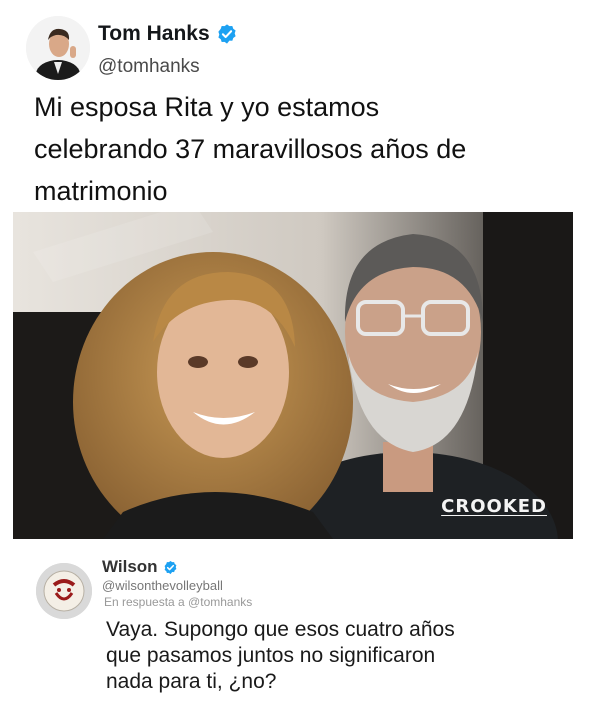 This screenshot has width=600, height=728. I want to click on crooked-watermark-logo: CROOKED, so click(494, 506).